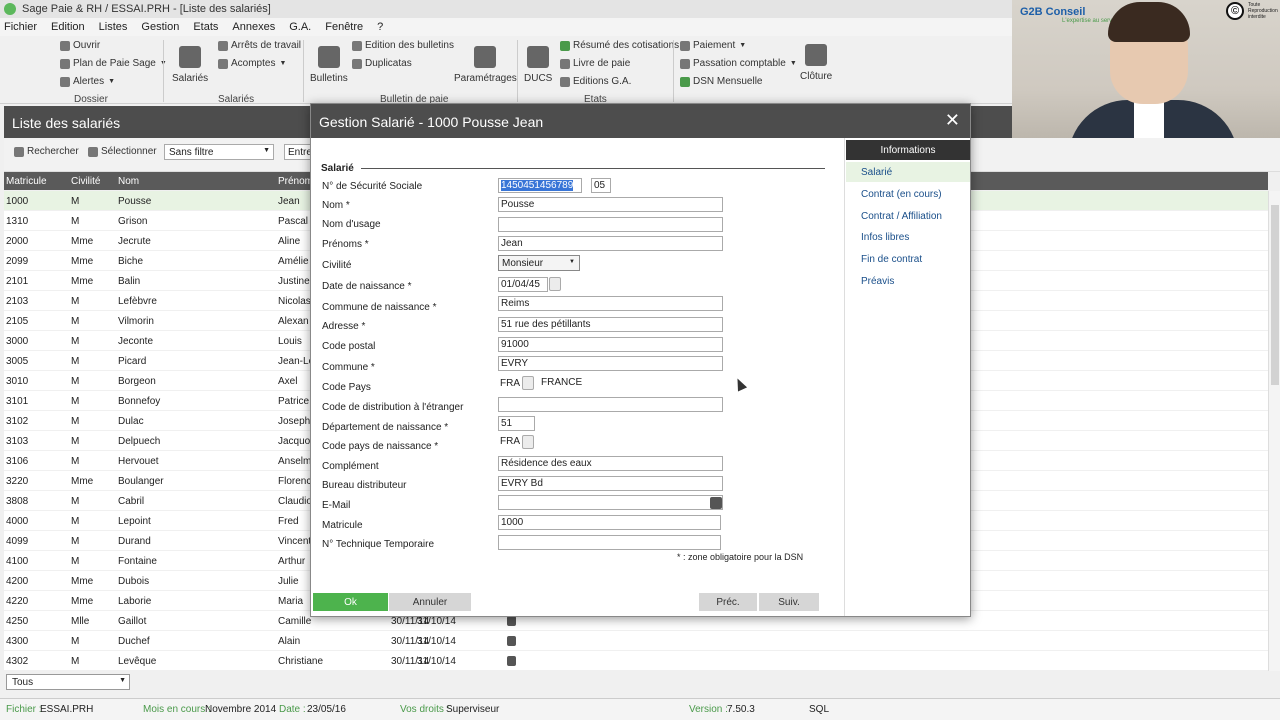  Describe the element at coordinates (908, 194) in the screenshot. I see `side-item-contrat: Contrat (en cours)` at that location.